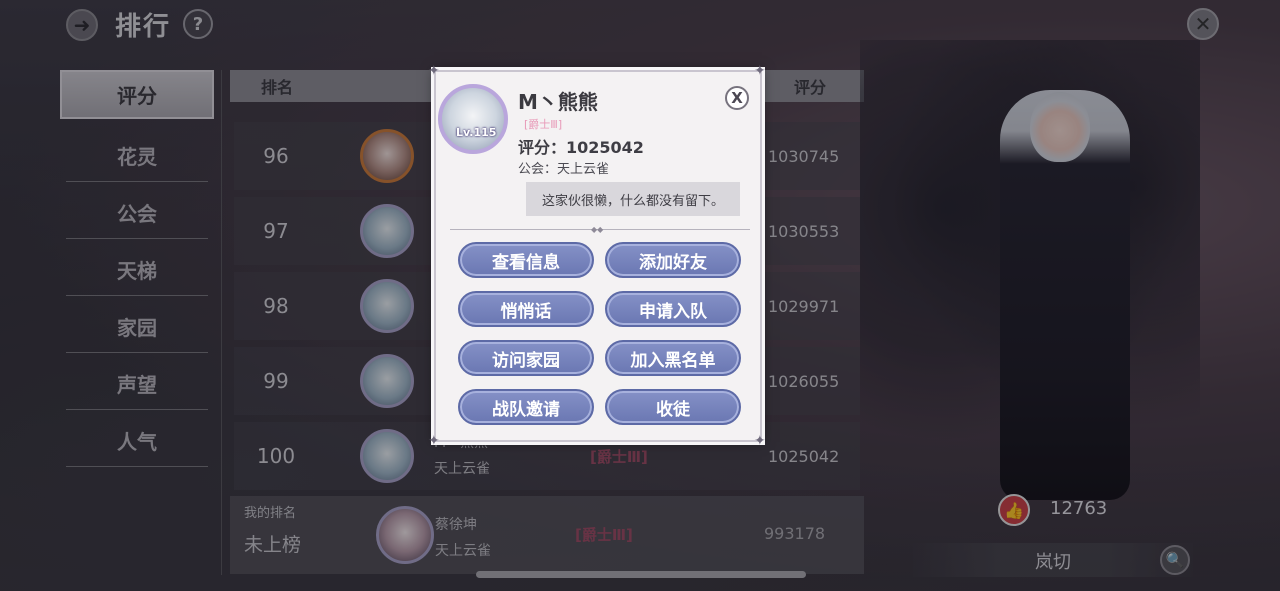  What do you see at coordinates (737, 98) in the screenshot?
I see `popup-close-button: X` at bounding box center [737, 98].